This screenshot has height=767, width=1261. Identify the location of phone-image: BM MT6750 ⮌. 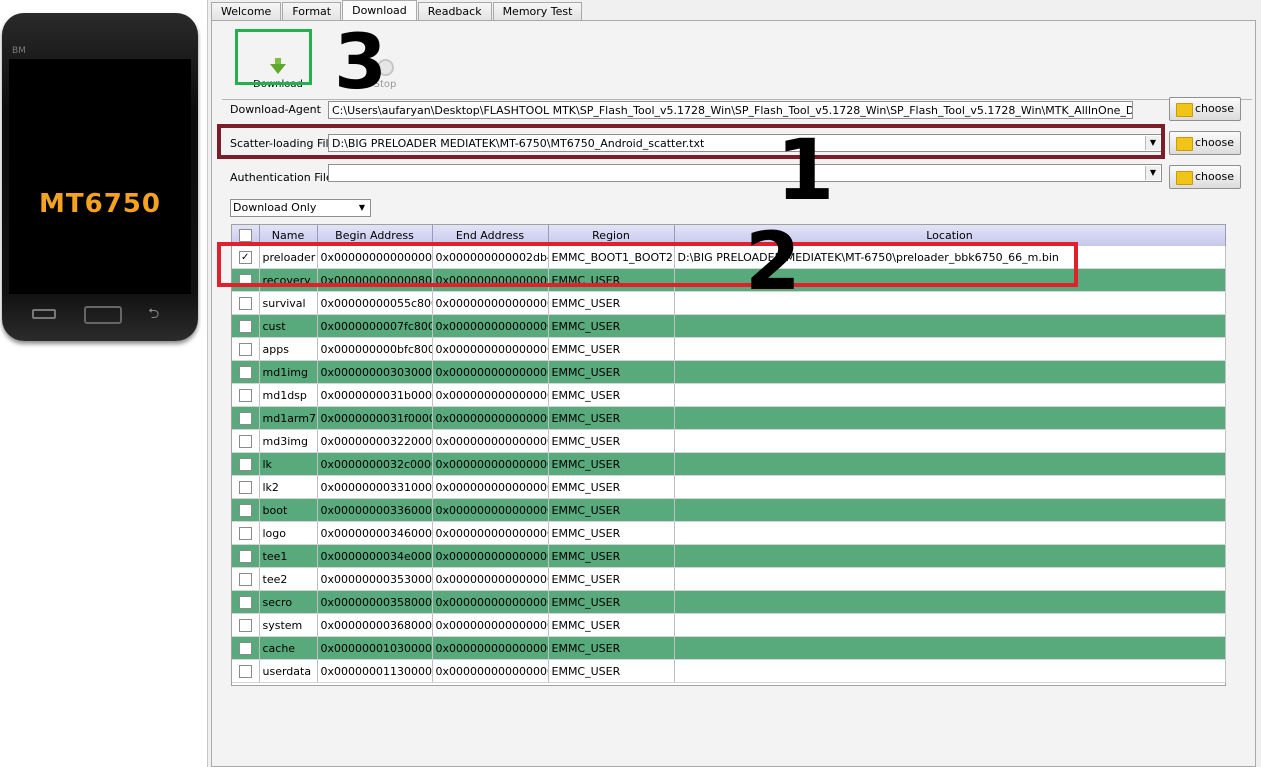
(100, 177).